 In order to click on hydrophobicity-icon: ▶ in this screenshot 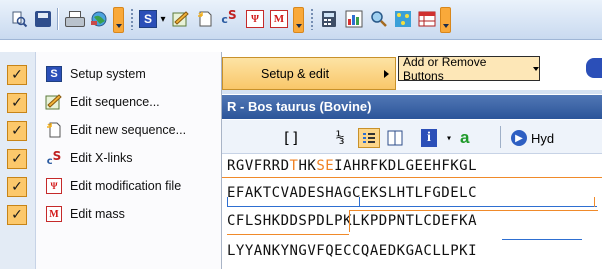, I will do `click(519, 138)`.